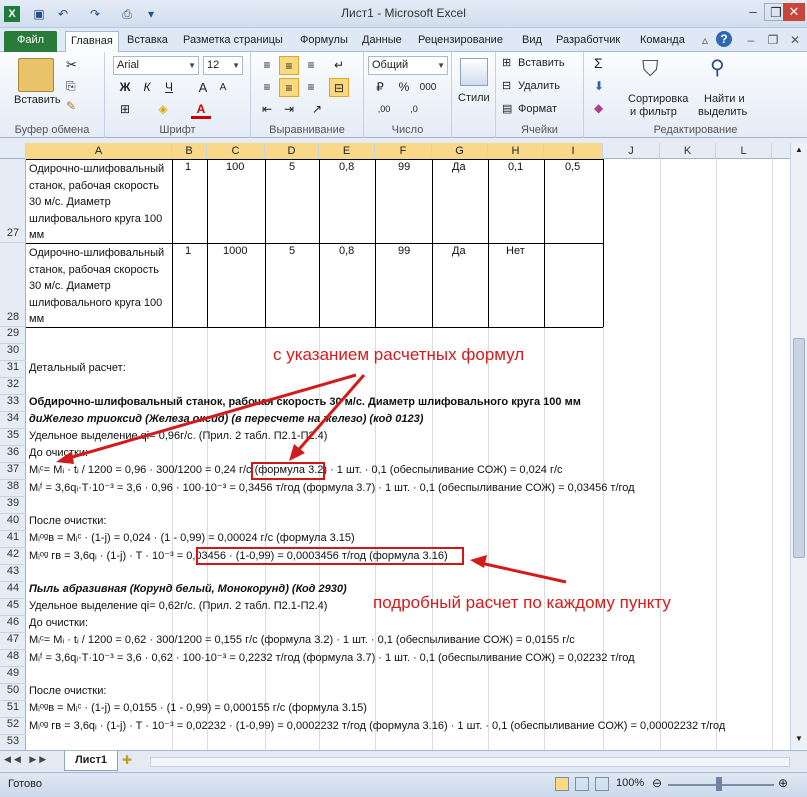 The height and width of the screenshot is (797, 807). Describe the element at coordinates (147, 41) in the screenshot. I see `tab-insert: Вставка` at that location.